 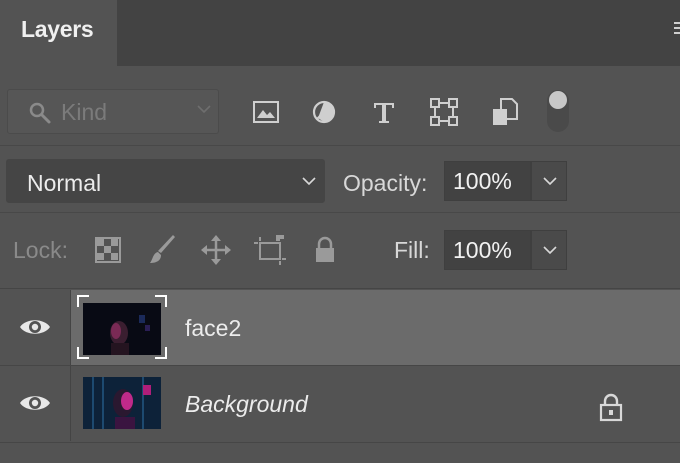 What do you see at coordinates (340, 33) in the screenshot?
I see `panel-tab-bar: Layers` at bounding box center [340, 33].